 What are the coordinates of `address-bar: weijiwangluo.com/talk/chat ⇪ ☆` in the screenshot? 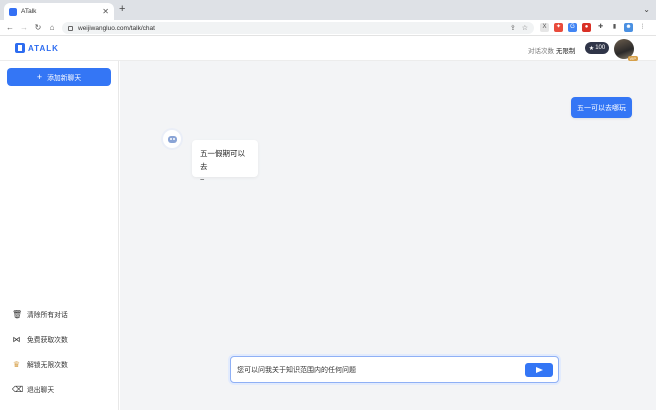 It's located at (298, 28).